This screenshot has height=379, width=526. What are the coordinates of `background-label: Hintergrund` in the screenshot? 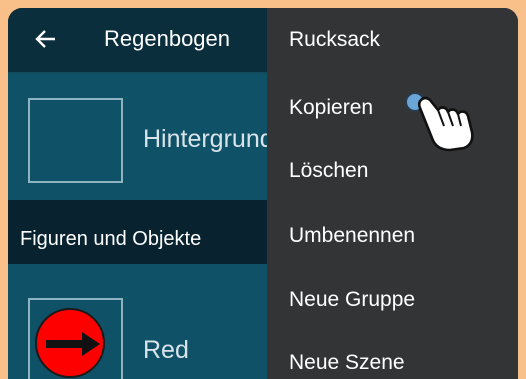 It's located at (208, 139).